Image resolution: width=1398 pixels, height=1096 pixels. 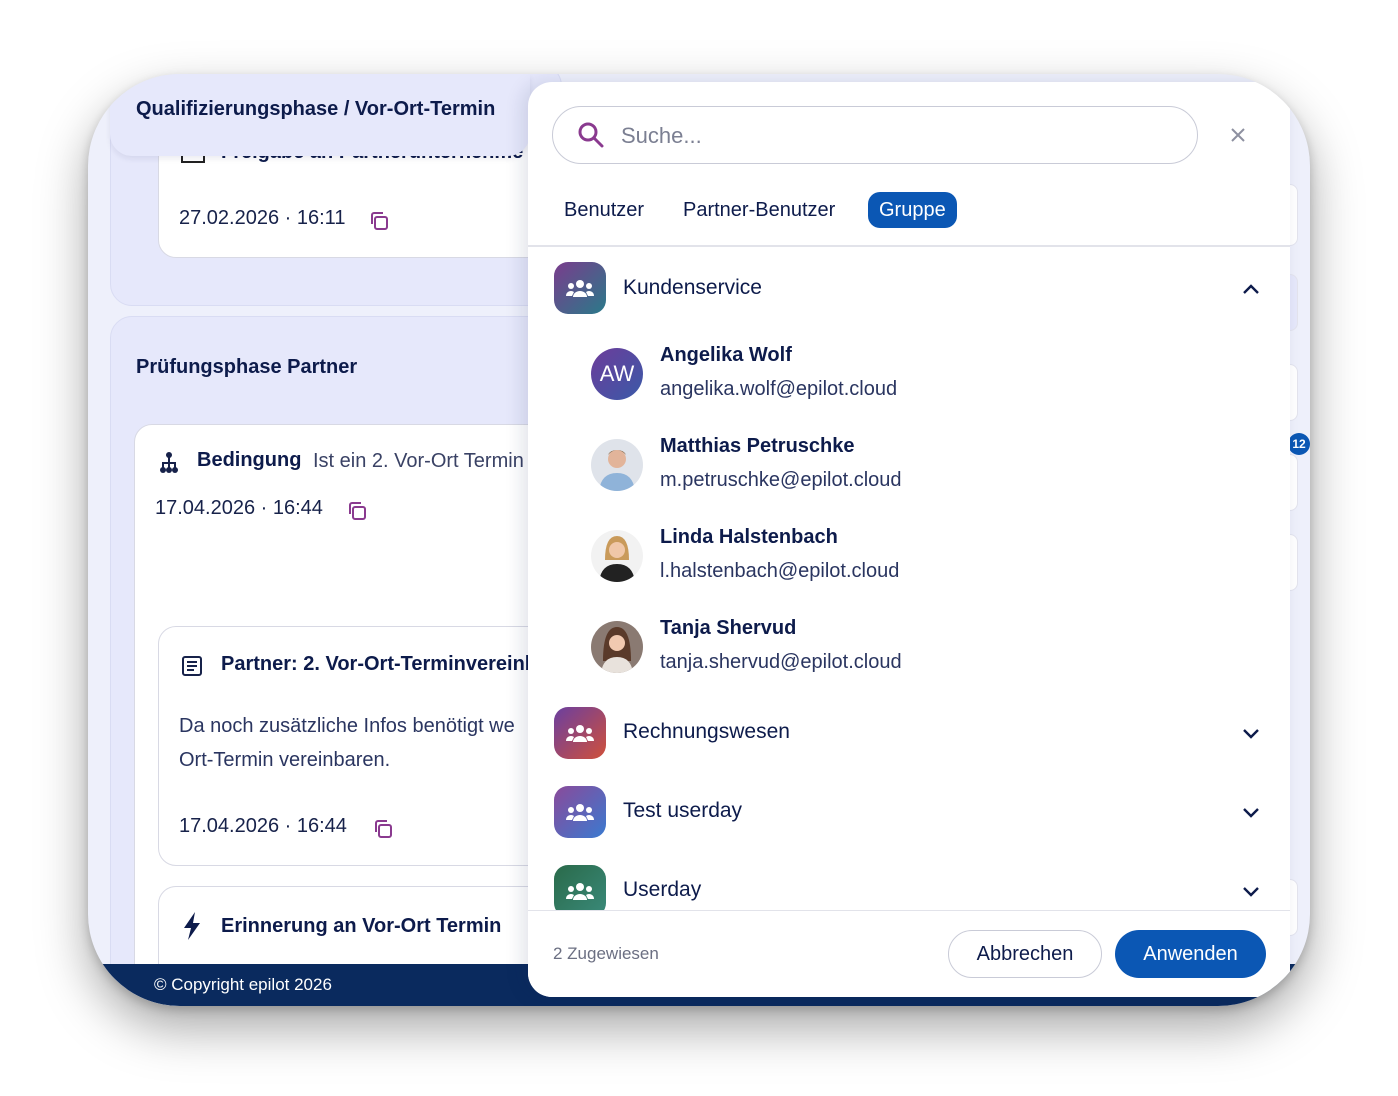 I want to click on group-label: Userday, so click(x=662, y=889).